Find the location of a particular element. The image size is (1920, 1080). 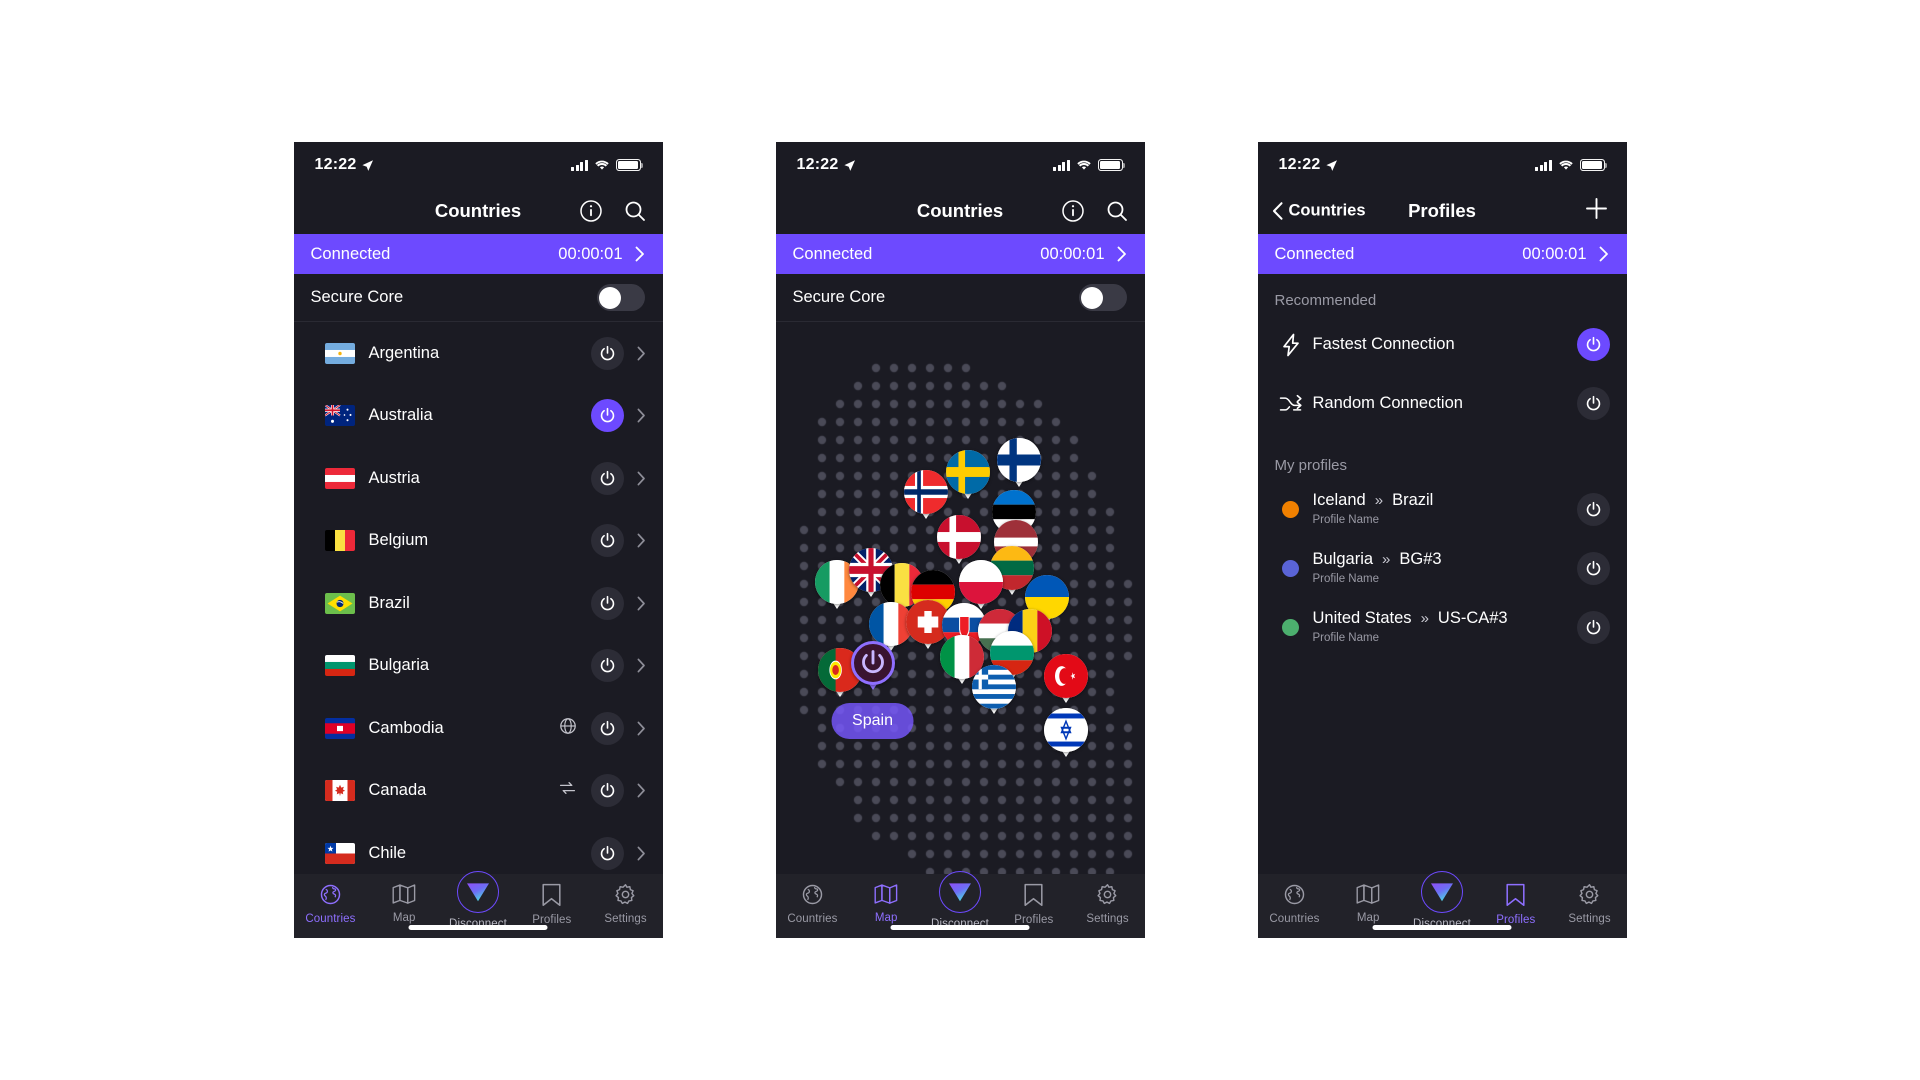

recommended-row: Random Connection is located at coordinates (1442, 403).